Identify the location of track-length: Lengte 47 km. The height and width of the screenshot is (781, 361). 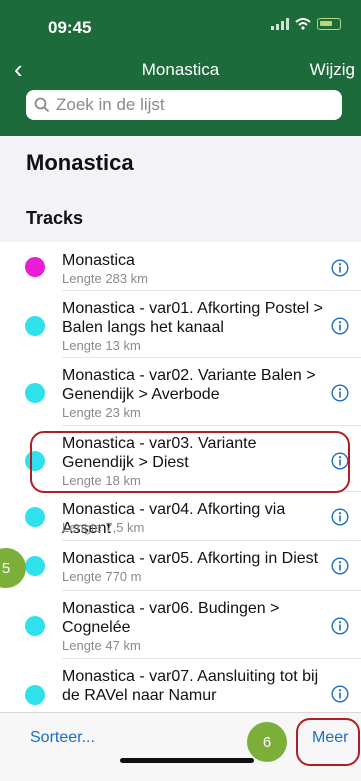
(101, 645).